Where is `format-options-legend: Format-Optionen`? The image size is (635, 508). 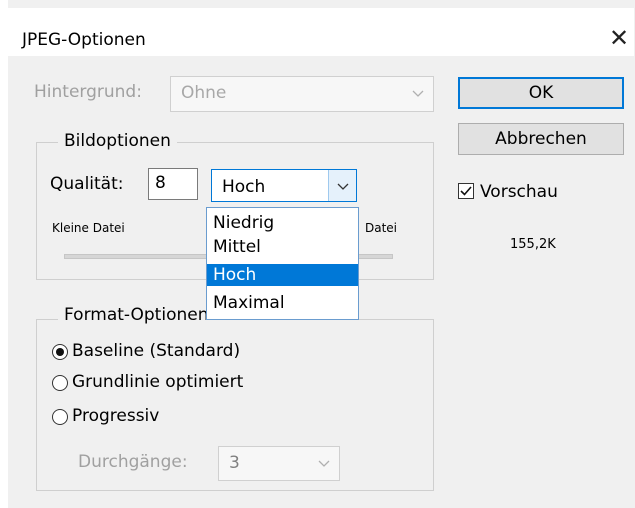
format-options-legend: Format-Optionen is located at coordinates (136, 315).